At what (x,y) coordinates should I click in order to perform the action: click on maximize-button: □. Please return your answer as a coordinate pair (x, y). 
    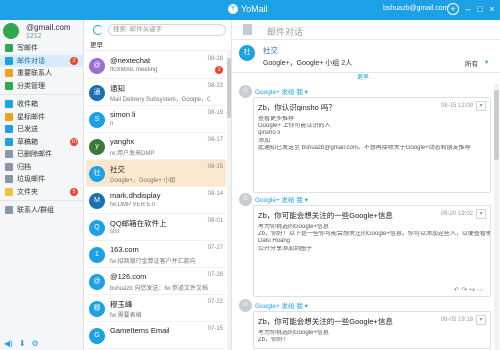
    Looking at the image, I should click on (480, 9).